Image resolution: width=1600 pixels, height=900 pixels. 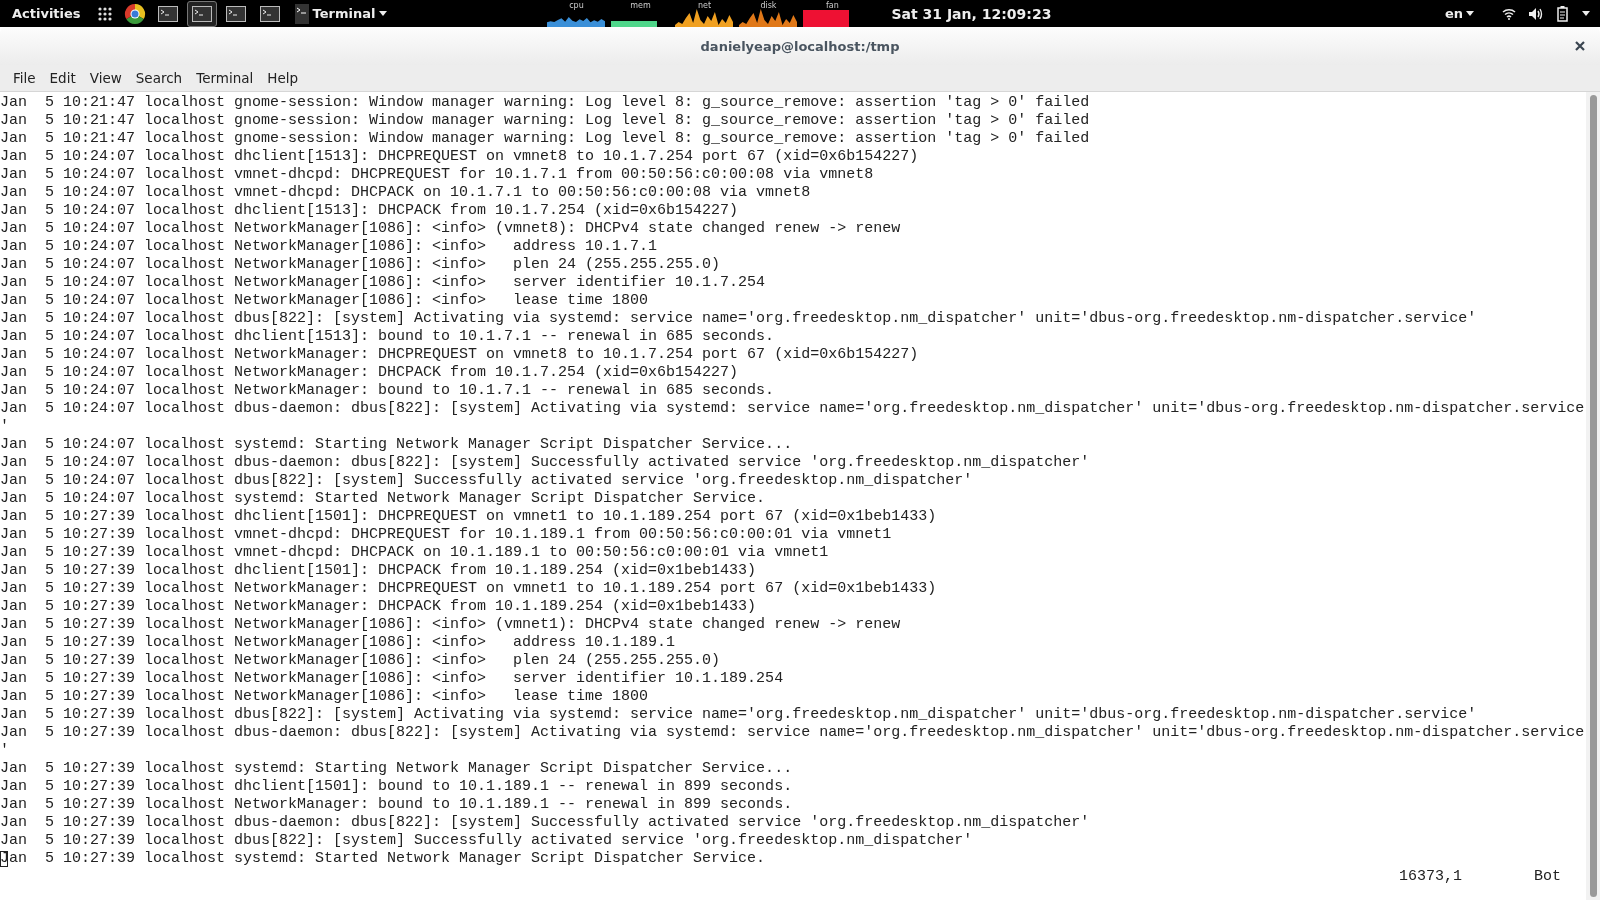 I want to click on log-line: Jan 5 10:27:39 localhost NetworkManager[1086]: <info> lease time 1800, so click(x=324, y=696).